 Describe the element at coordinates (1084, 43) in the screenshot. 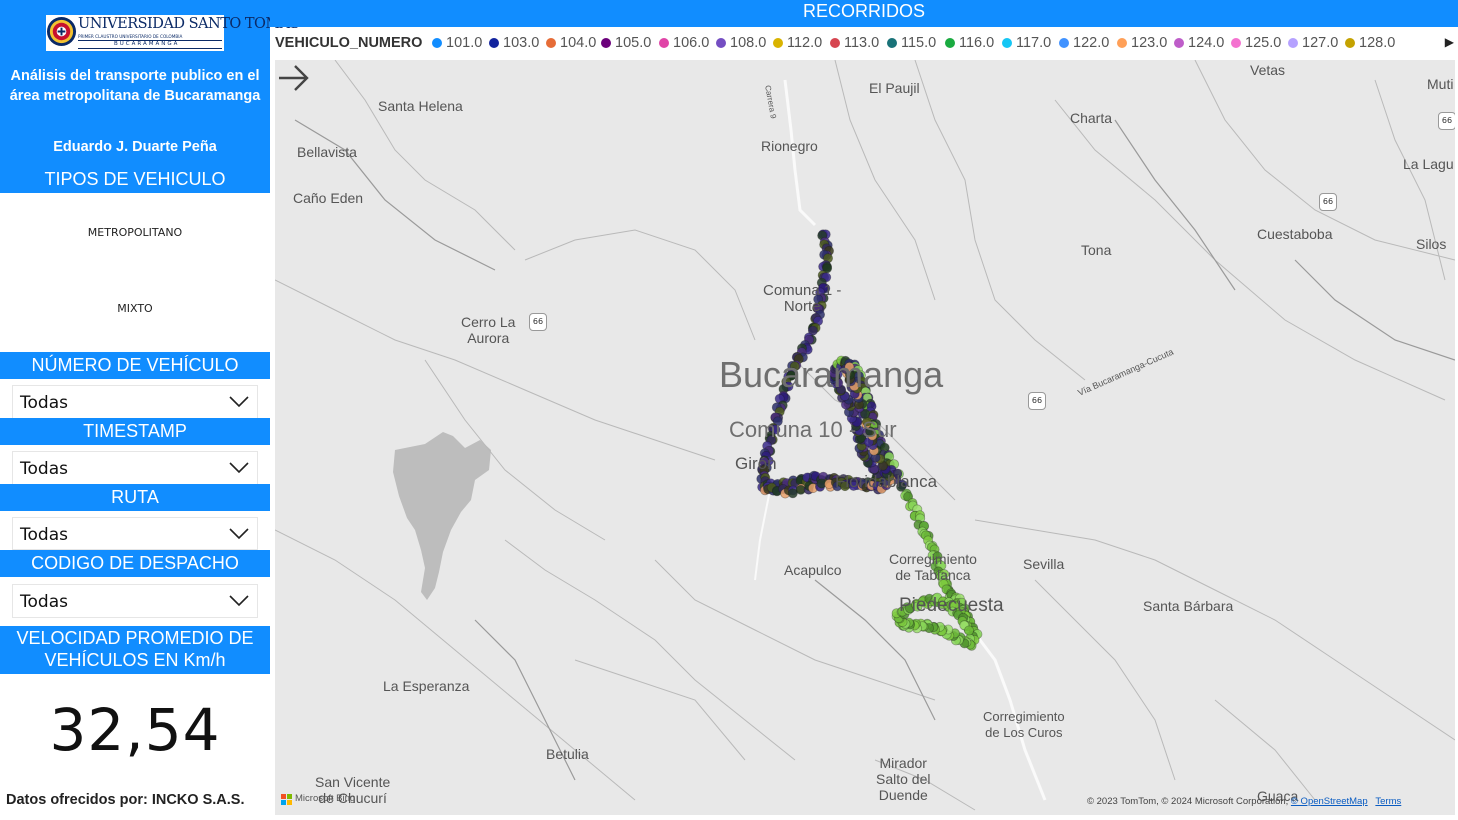

I see `legend-item-122-0: 122.0` at that location.